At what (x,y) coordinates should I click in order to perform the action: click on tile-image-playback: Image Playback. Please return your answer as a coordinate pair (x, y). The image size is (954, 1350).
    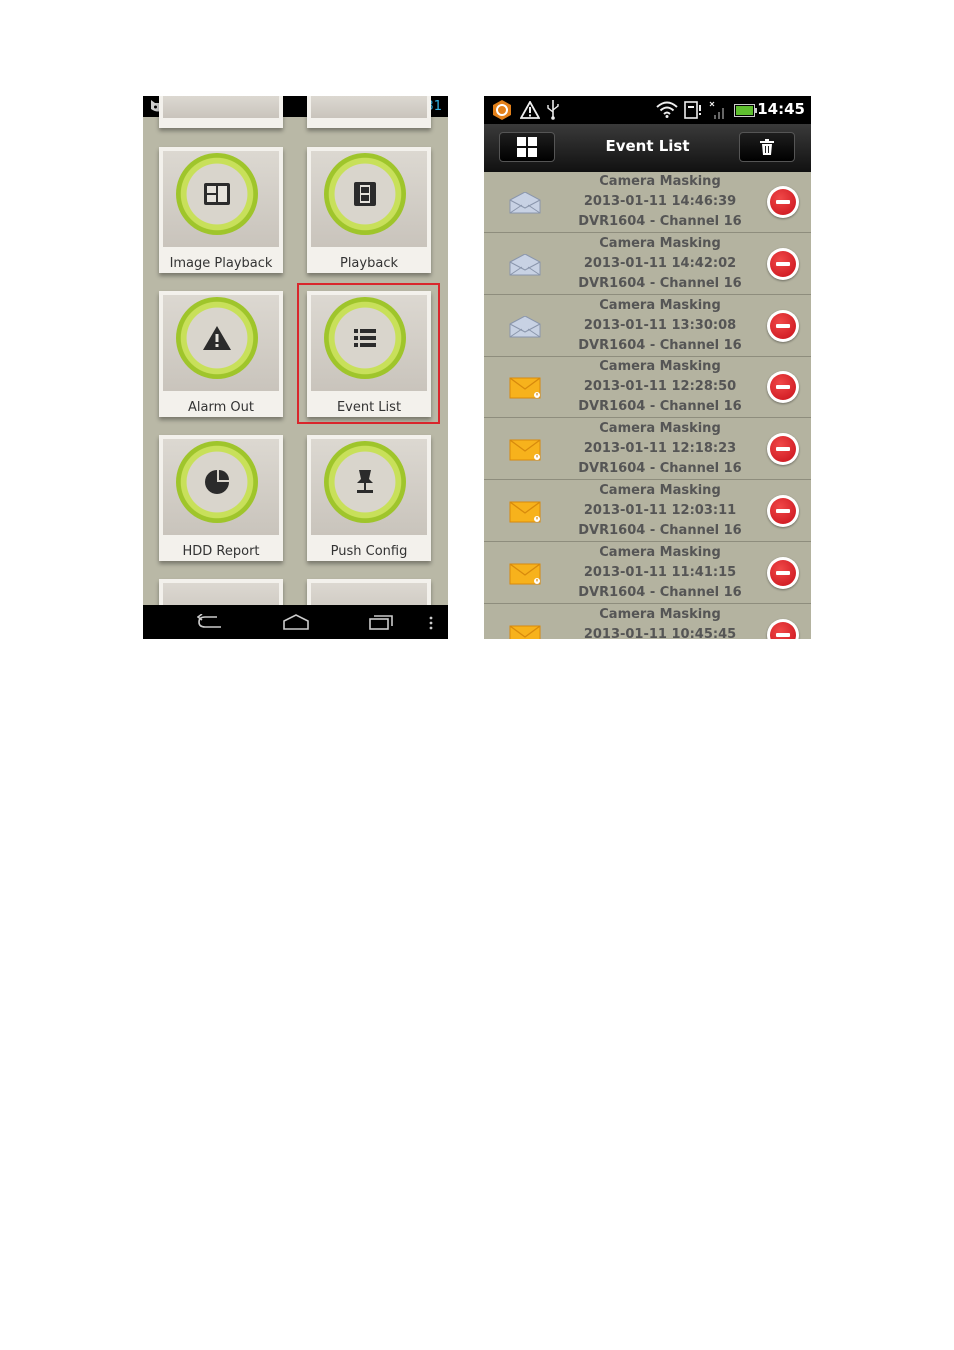
    Looking at the image, I should click on (221, 210).